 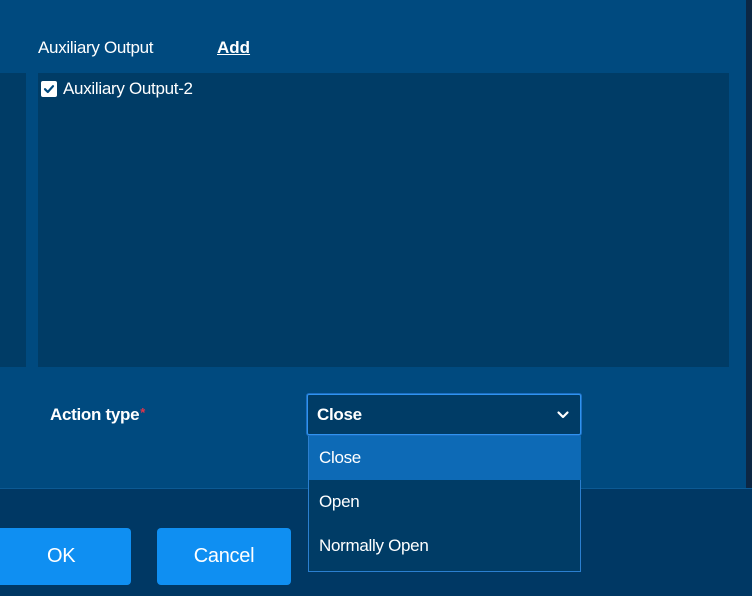 I want to click on dropdown-option-normally-open: Normally Open, so click(x=445, y=546).